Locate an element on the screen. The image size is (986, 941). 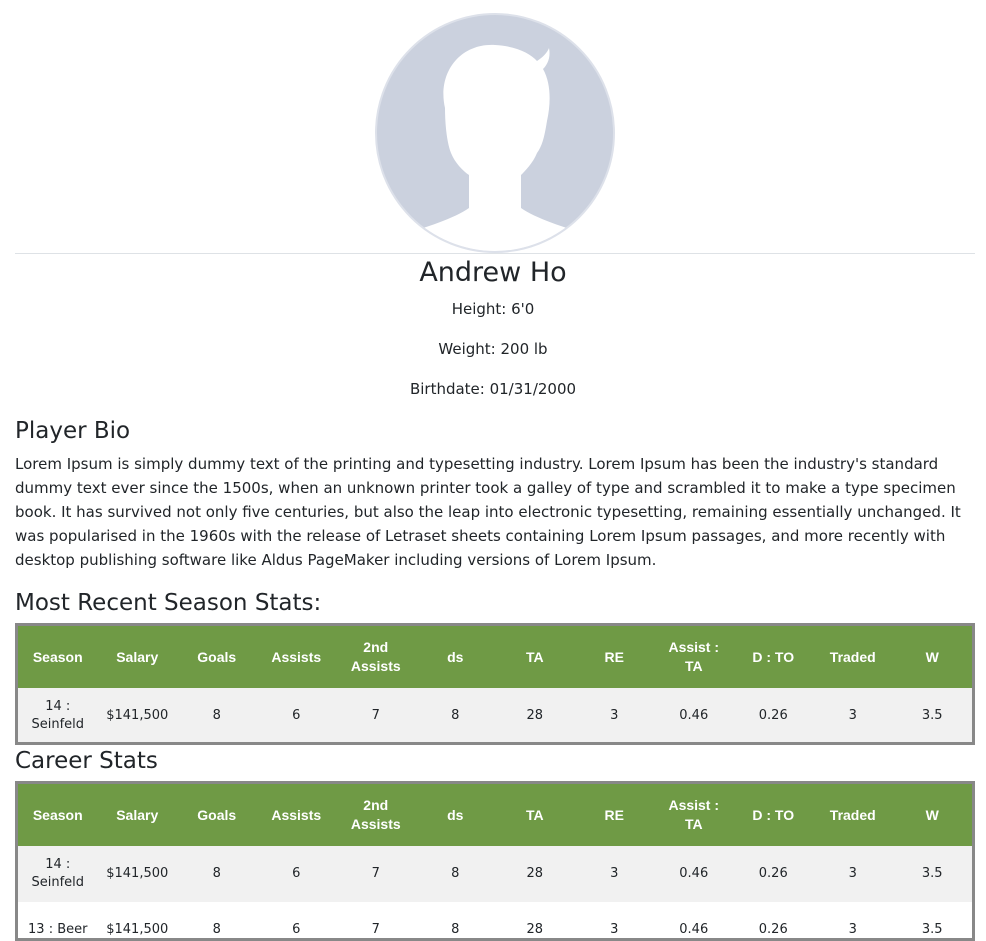
table-cell: 13 : Beer is located at coordinates (58, 920).